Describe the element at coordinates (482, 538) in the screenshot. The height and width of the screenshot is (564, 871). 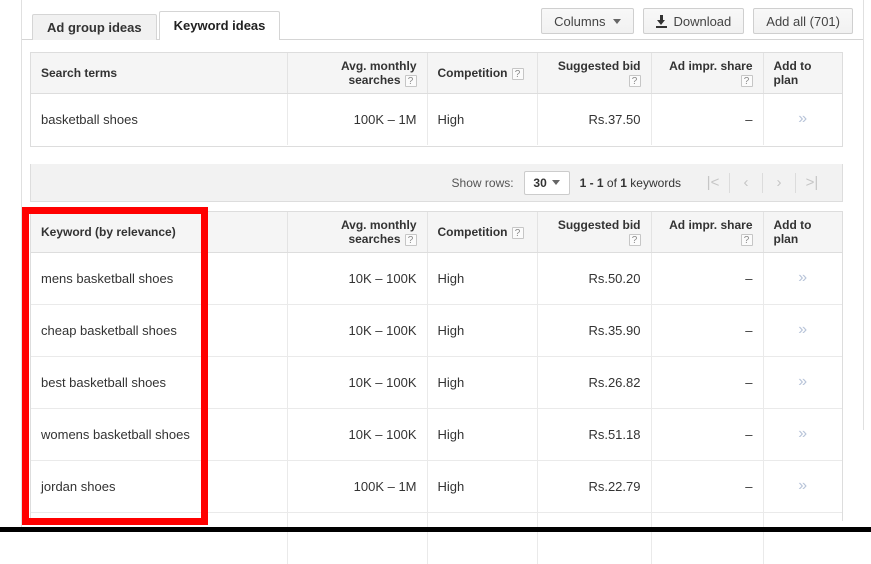
I see `cell-competition` at that location.